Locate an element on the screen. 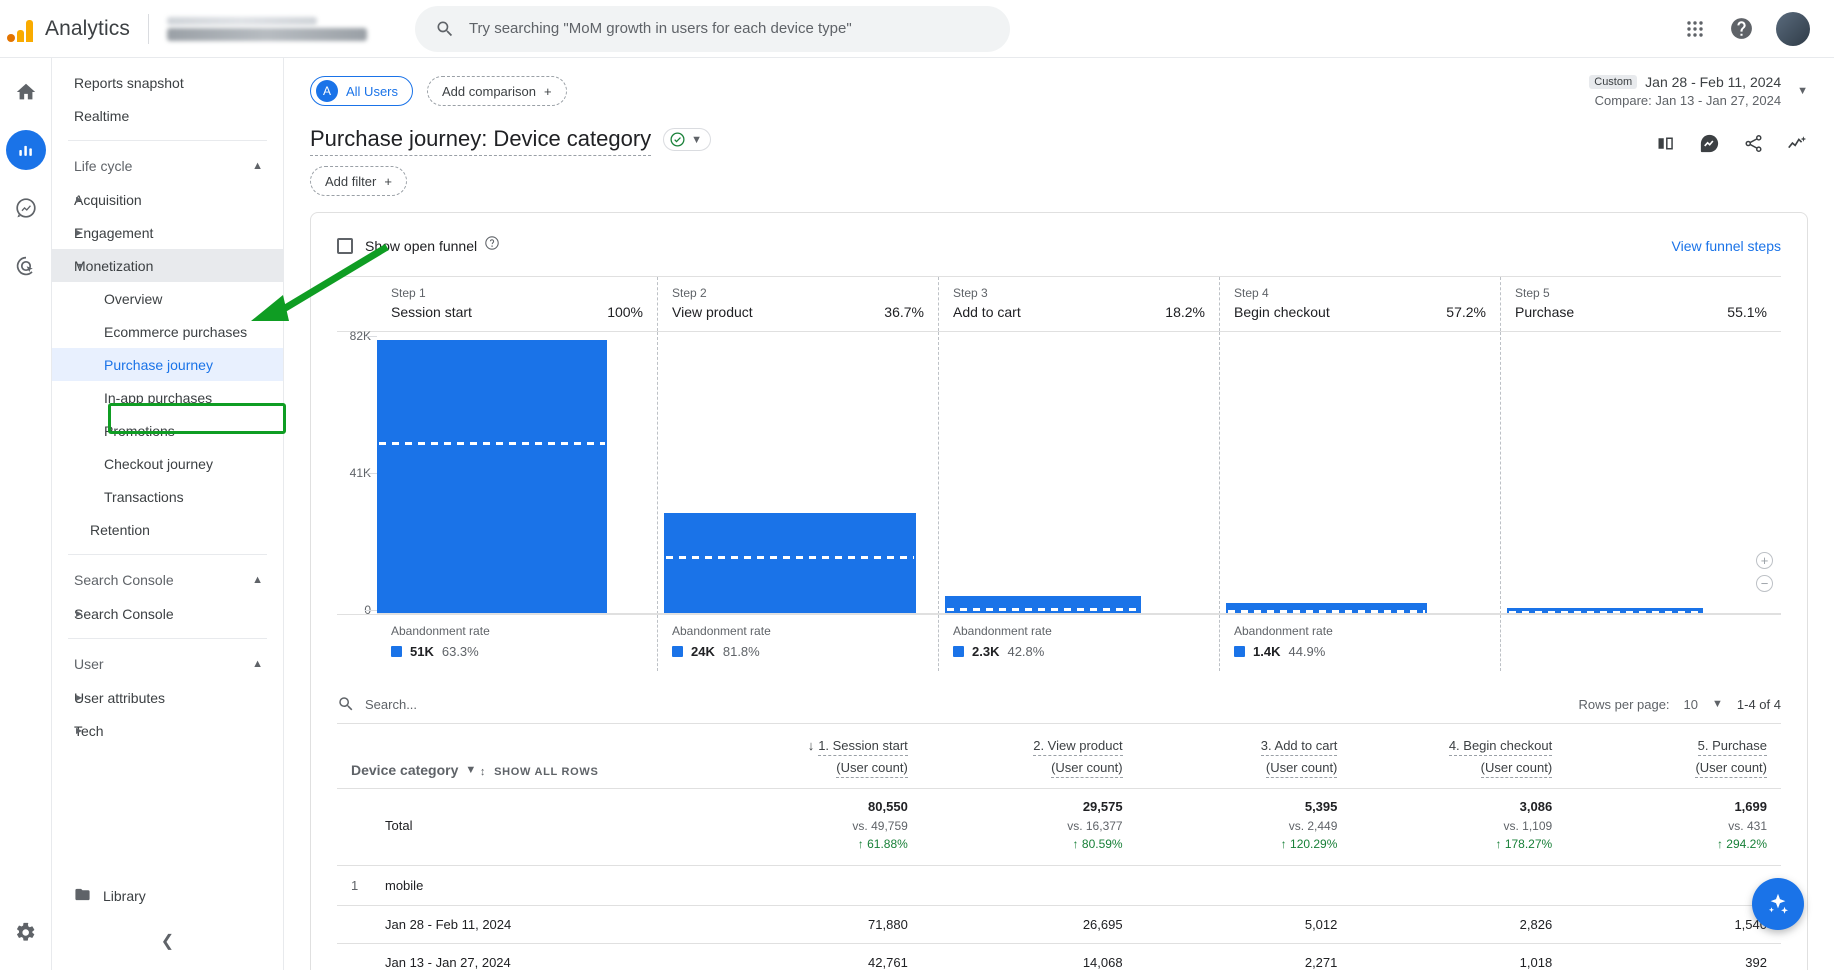  sidebar-item-tech: ▶ Tech is located at coordinates (167, 730).